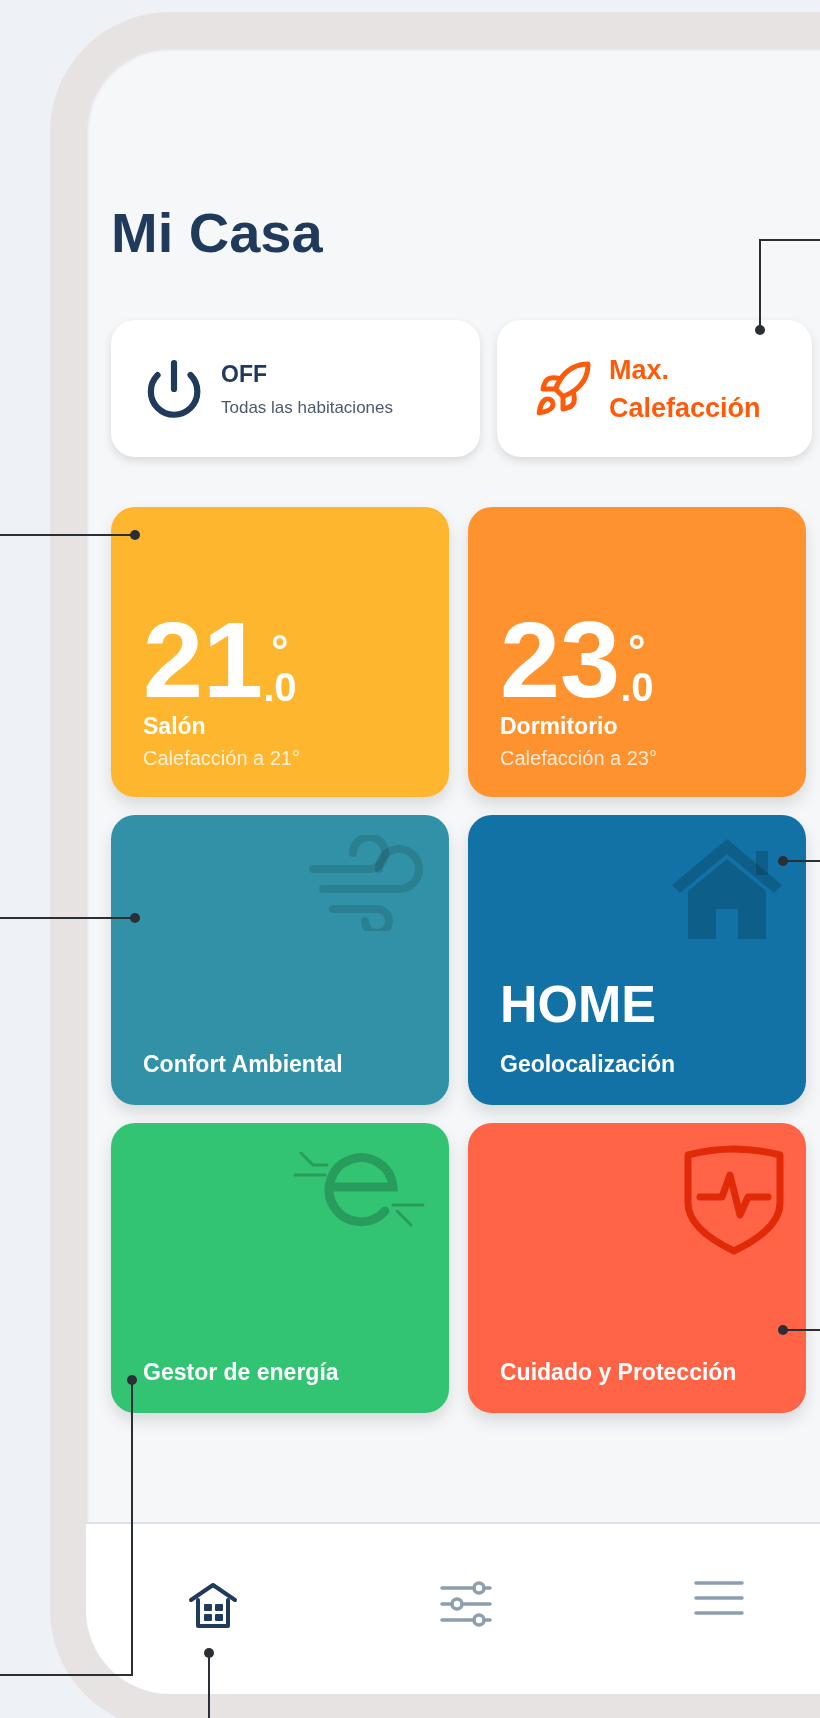 The width and height of the screenshot is (820, 1718). What do you see at coordinates (619, 1372) in the screenshot?
I see `tile-label: Cuidado y Protección` at bounding box center [619, 1372].